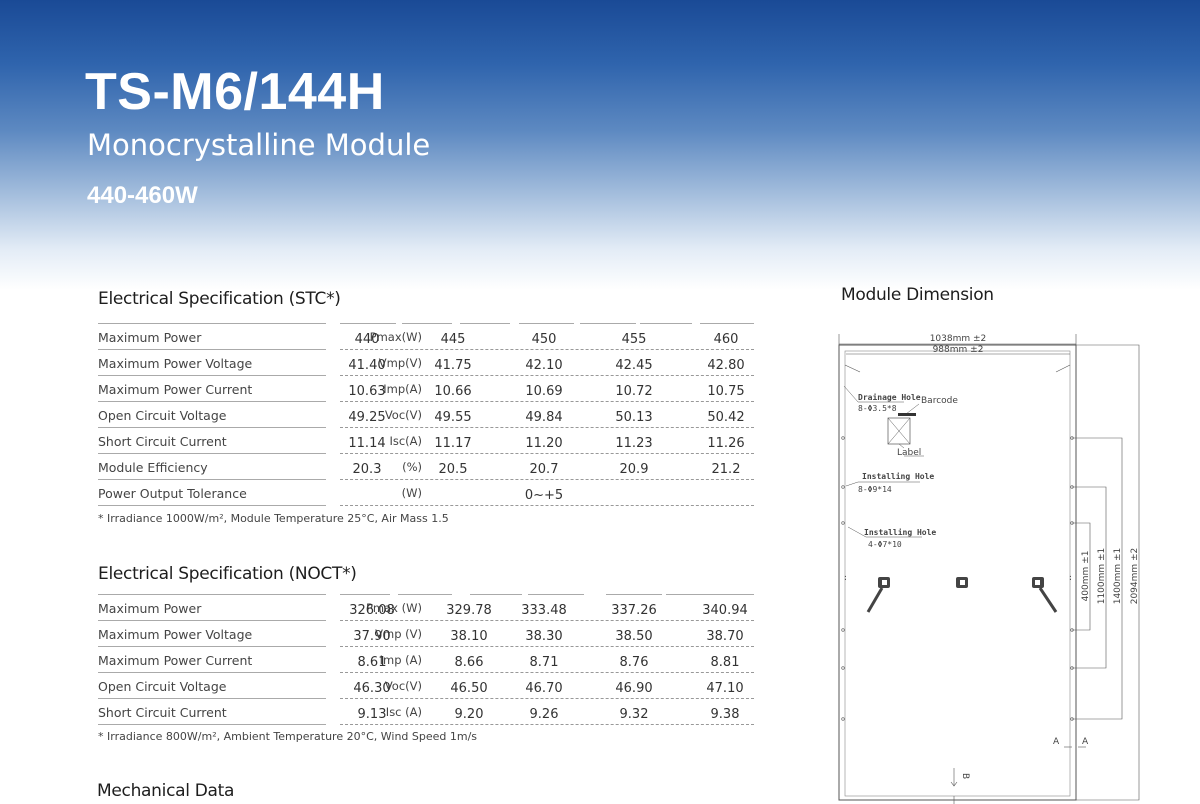  What do you see at coordinates (885, 544) in the screenshot?
I see `installing-spec-2-label: 4-Φ7*10` at bounding box center [885, 544].